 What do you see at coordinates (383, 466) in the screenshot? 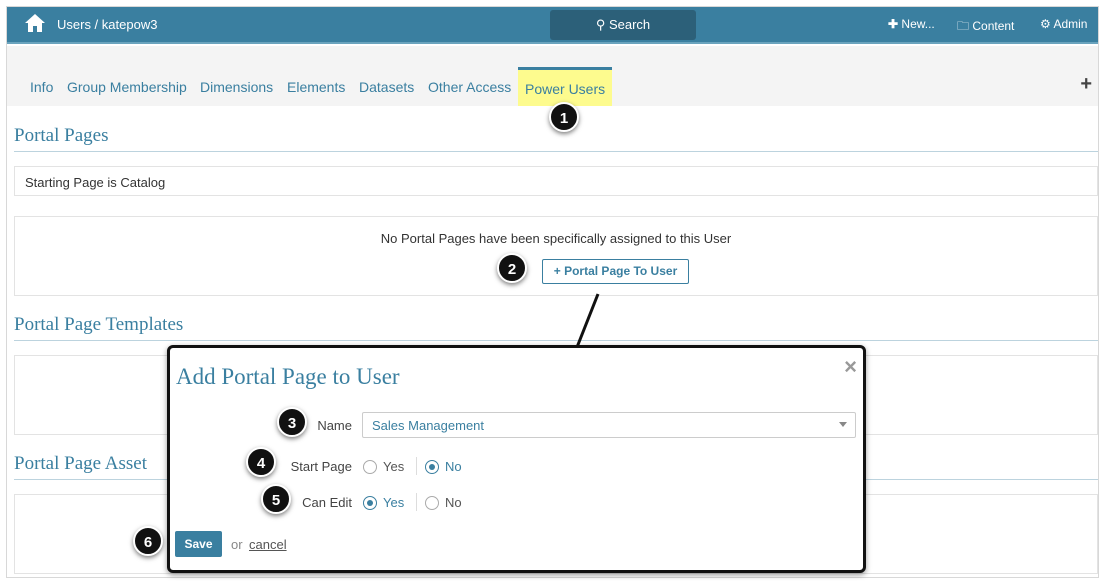
I see `start-page-yes-radio: Yes` at bounding box center [383, 466].